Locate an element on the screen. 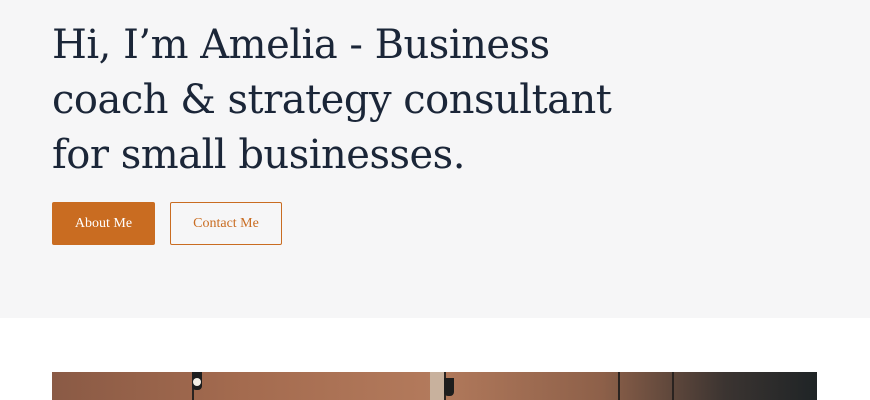 The width and height of the screenshot is (870, 400). photo-lamp is located at coordinates (449, 387).